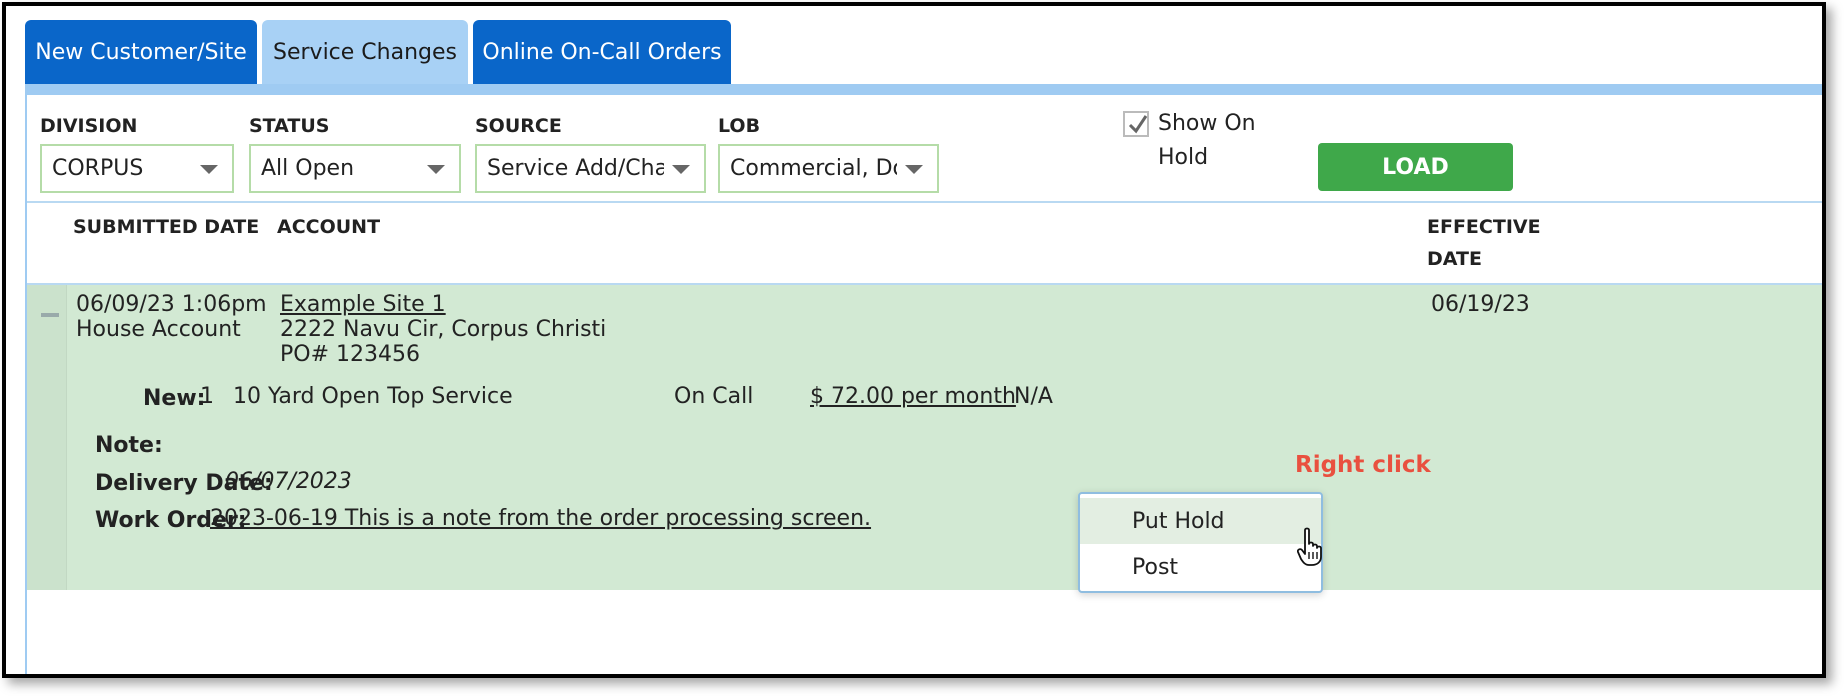 The image size is (1846, 700). I want to click on service-quantity: 1, so click(207, 396).